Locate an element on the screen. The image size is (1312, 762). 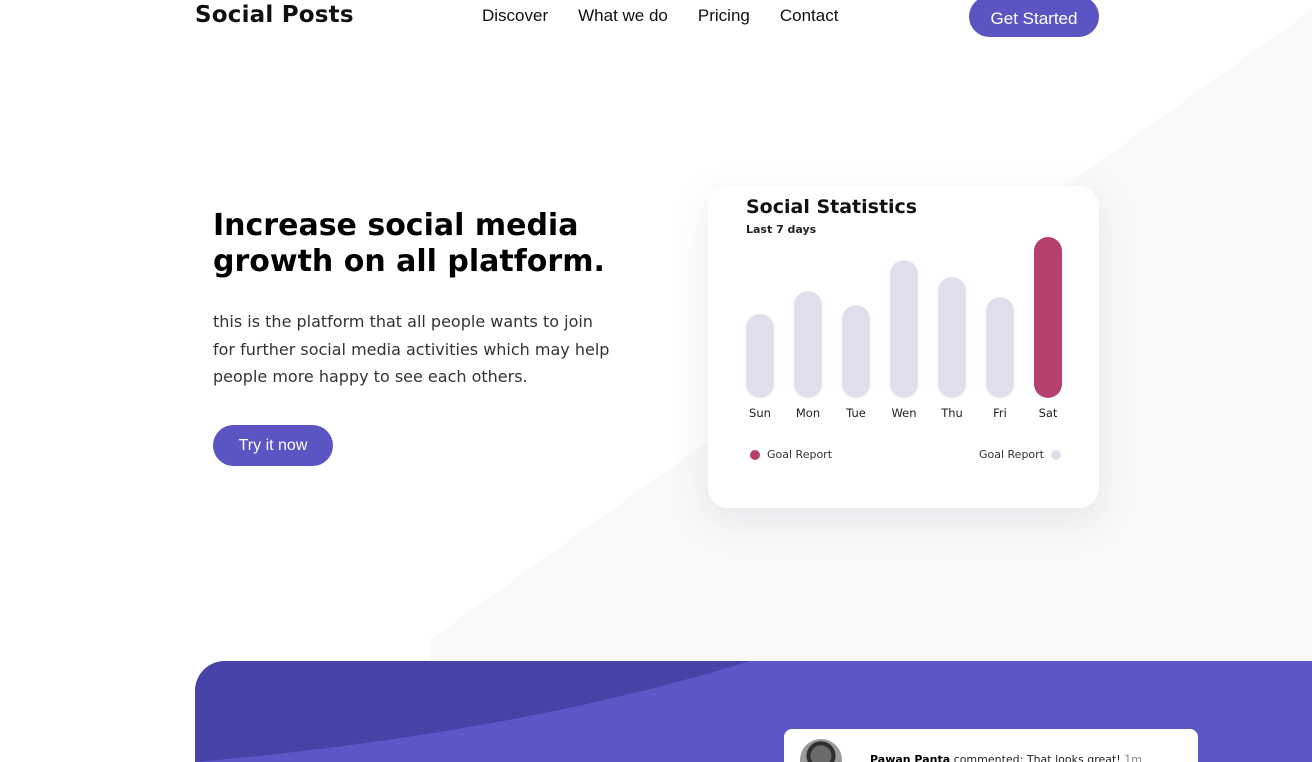
bar-sun is located at coordinates (760, 356).